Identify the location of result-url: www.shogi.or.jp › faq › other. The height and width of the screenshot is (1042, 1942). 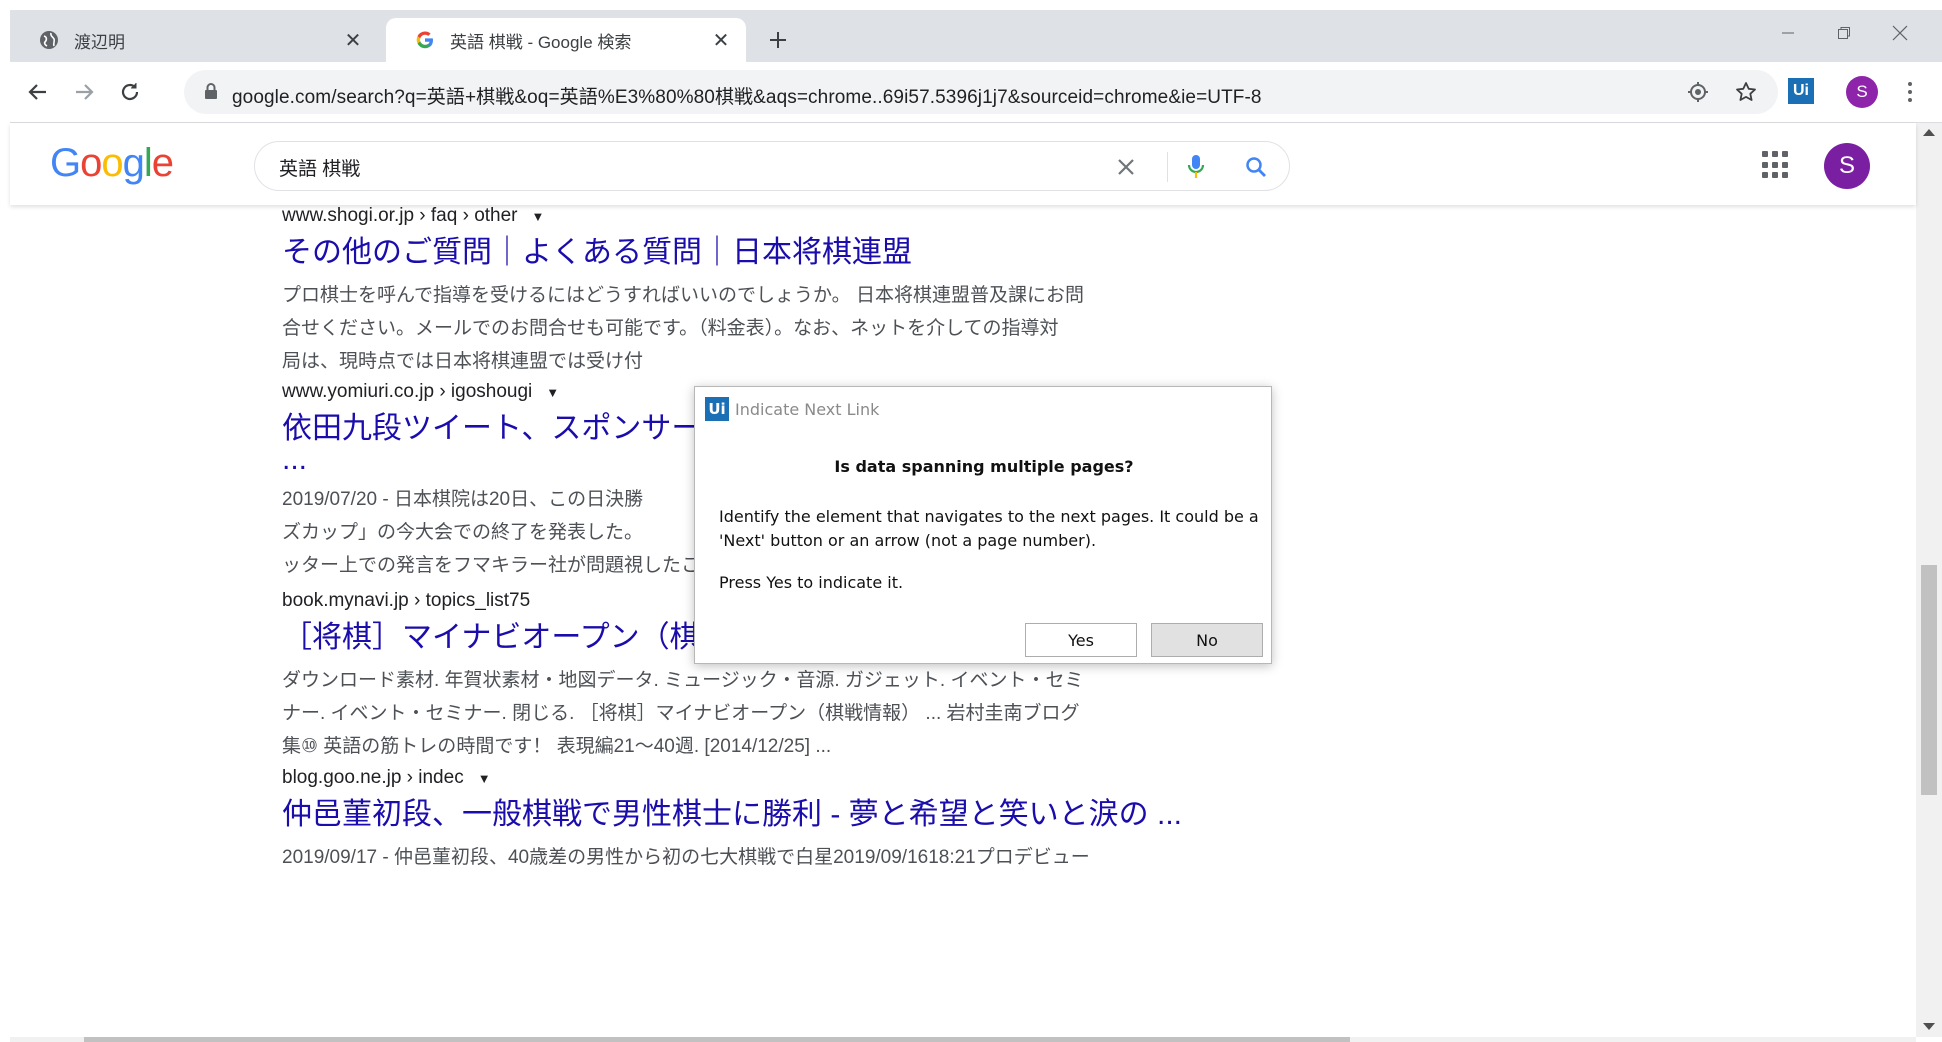
(400, 216).